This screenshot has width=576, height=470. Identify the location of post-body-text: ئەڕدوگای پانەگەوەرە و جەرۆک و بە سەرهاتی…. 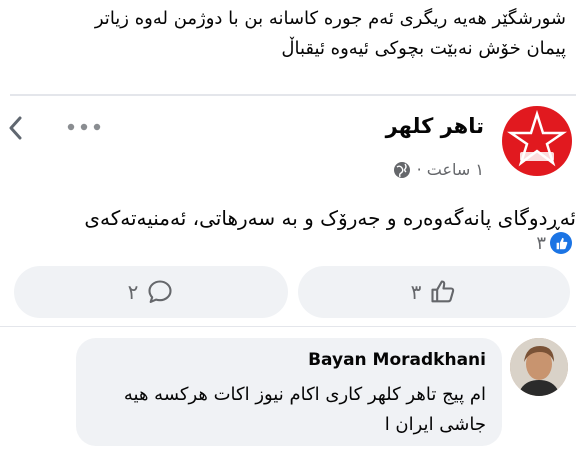
(330, 218).